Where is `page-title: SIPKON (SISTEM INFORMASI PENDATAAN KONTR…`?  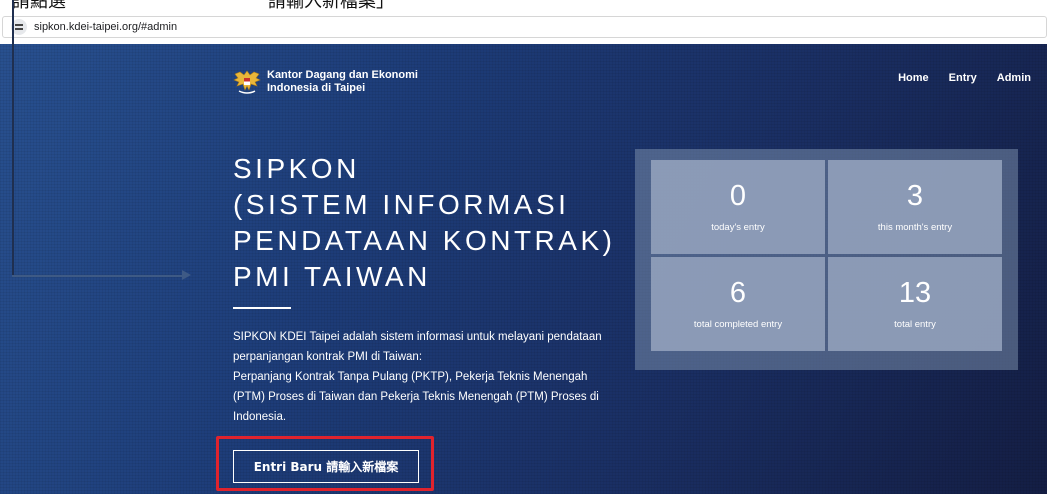 page-title: SIPKON (SISTEM INFORMASI PENDATAAN KONTR… is located at coordinates (424, 223).